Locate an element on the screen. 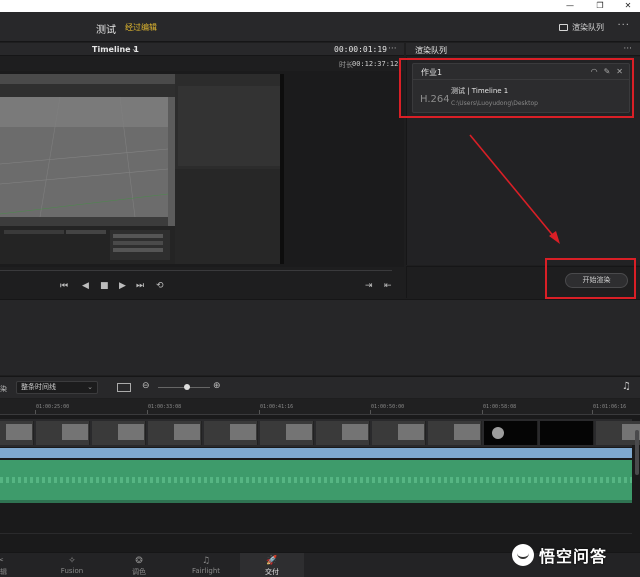  render-queue-toggle: 渲染队列 is located at coordinates (581, 27).